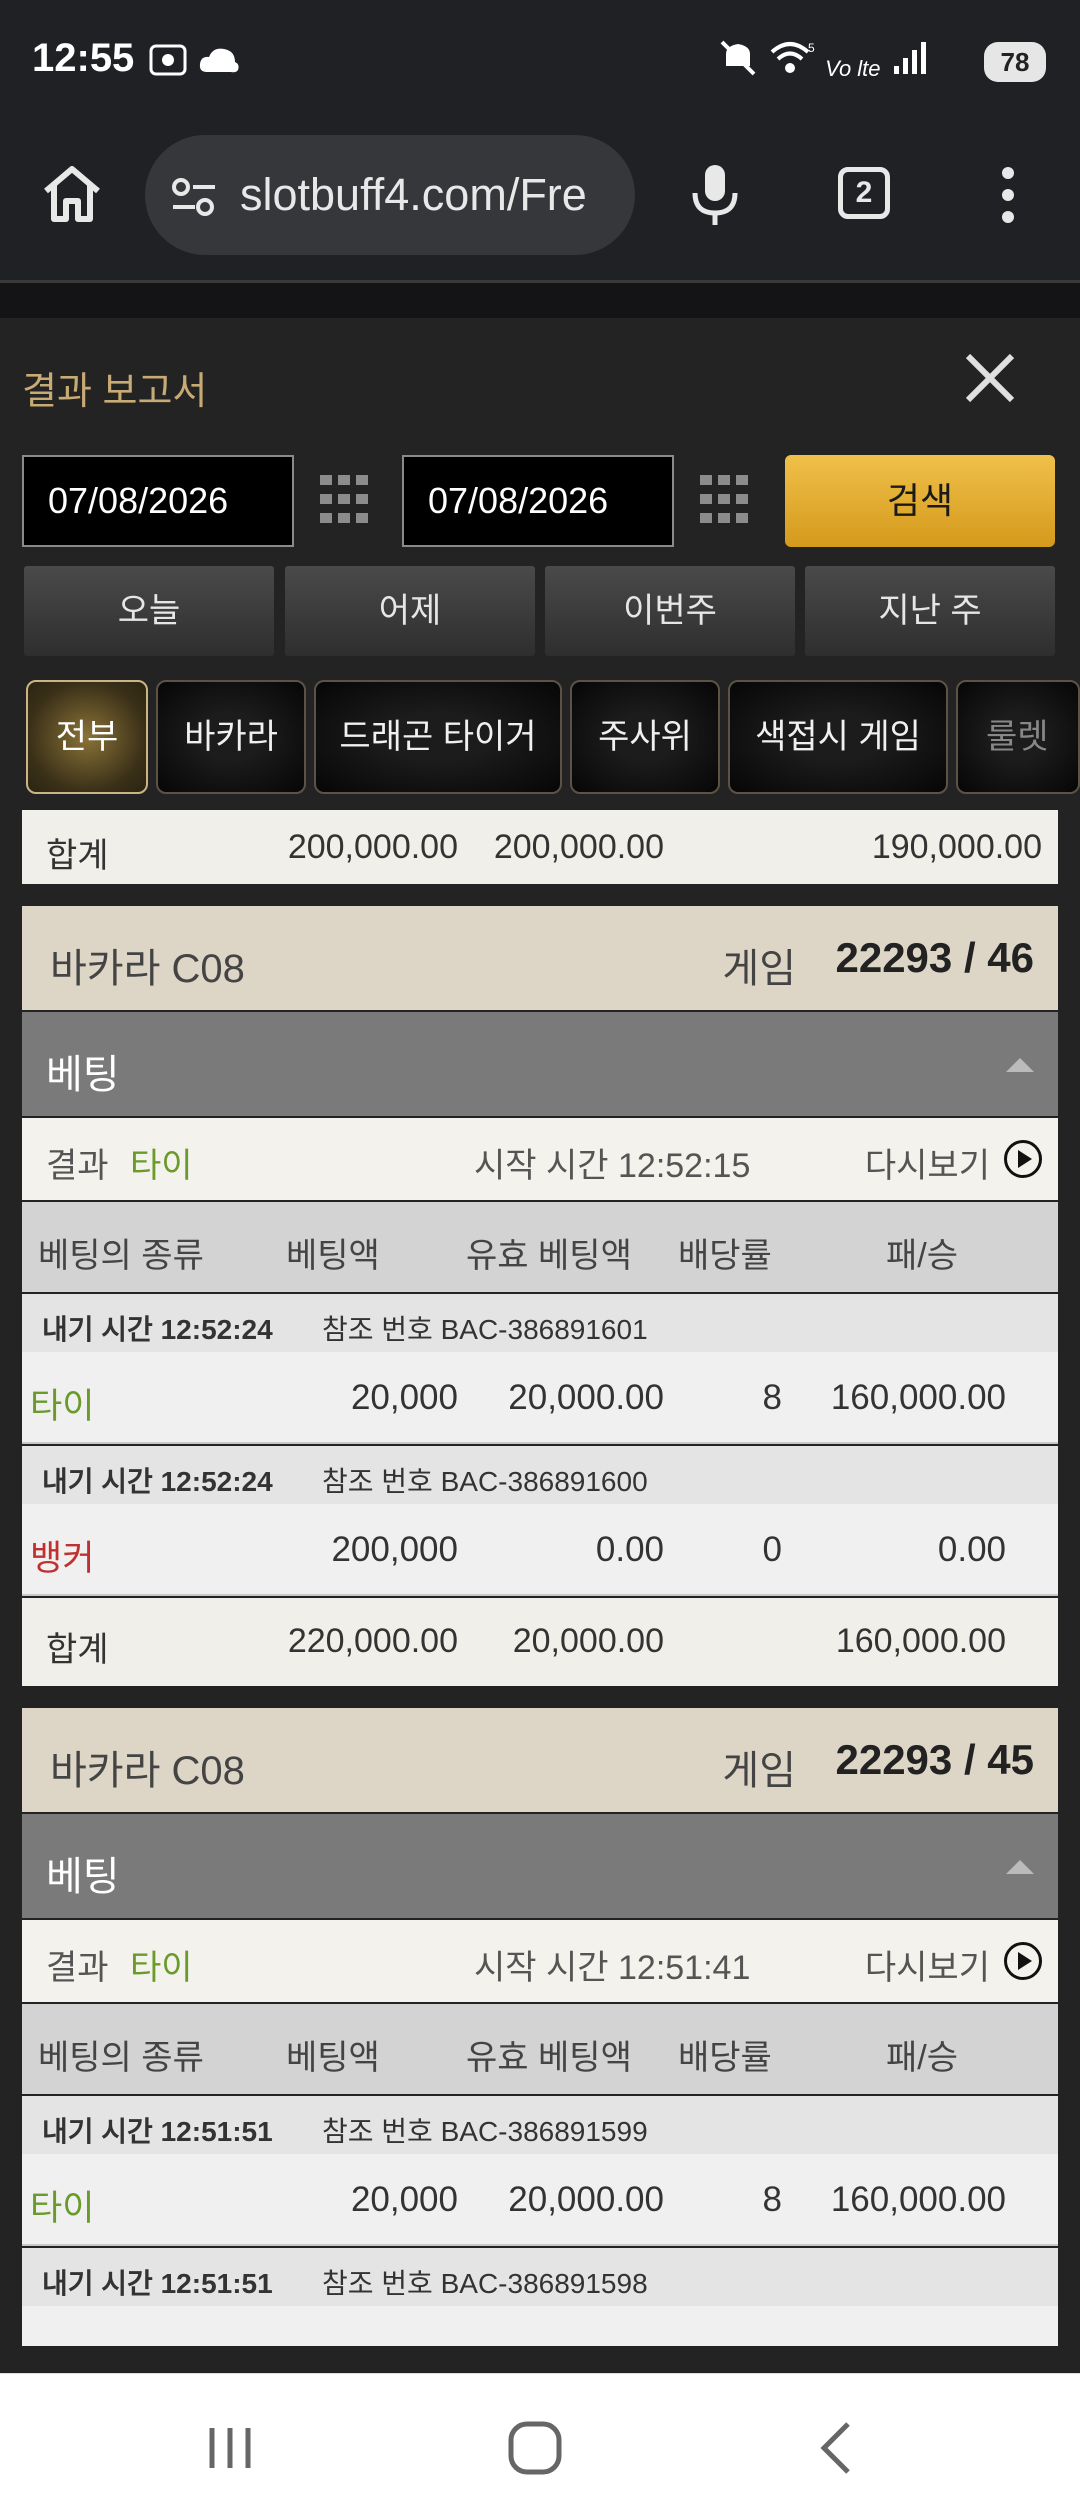 The height and width of the screenshot is (2520, 1080). I want to click on total-bet: 220,000.00, so click(372, 1641).